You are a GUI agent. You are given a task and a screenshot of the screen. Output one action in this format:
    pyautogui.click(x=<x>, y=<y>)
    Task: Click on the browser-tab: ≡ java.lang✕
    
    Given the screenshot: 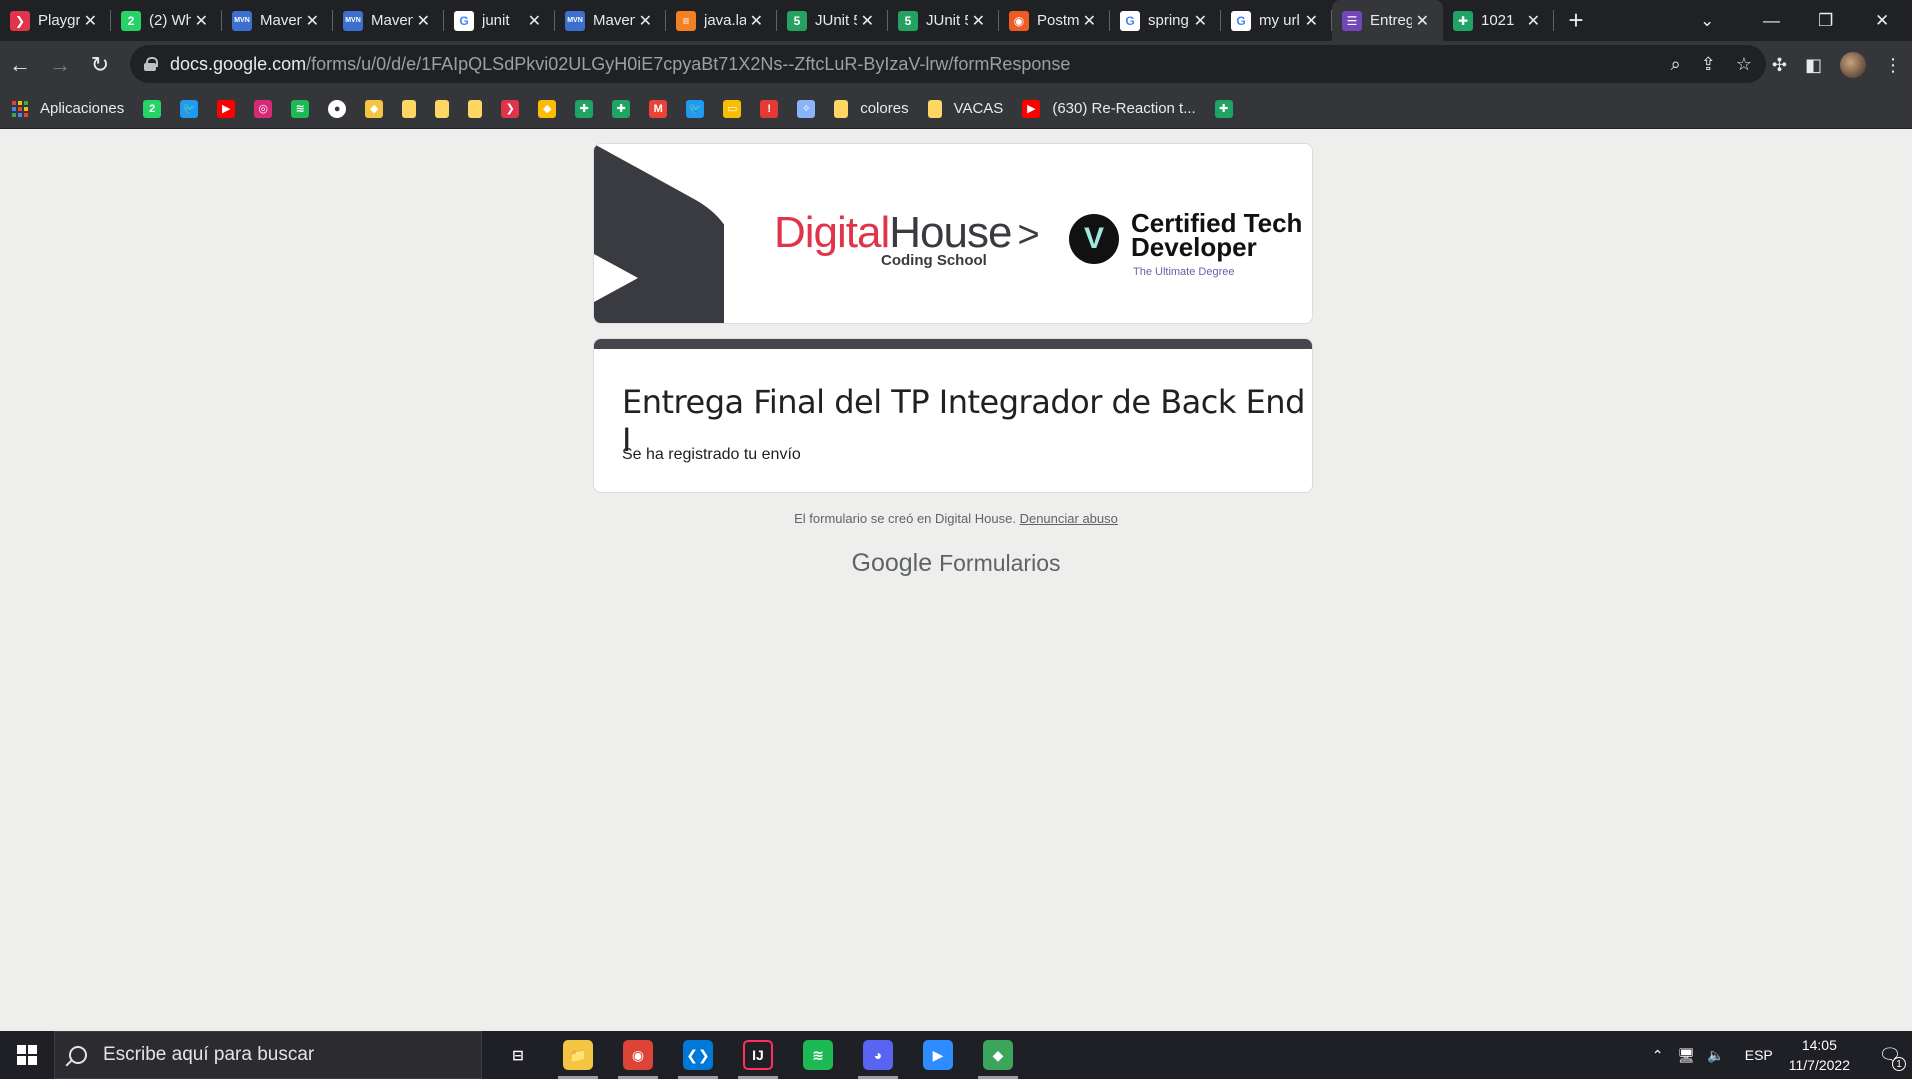 What is the action you would take?
    pyautogui.click(x=721, y=20)
    